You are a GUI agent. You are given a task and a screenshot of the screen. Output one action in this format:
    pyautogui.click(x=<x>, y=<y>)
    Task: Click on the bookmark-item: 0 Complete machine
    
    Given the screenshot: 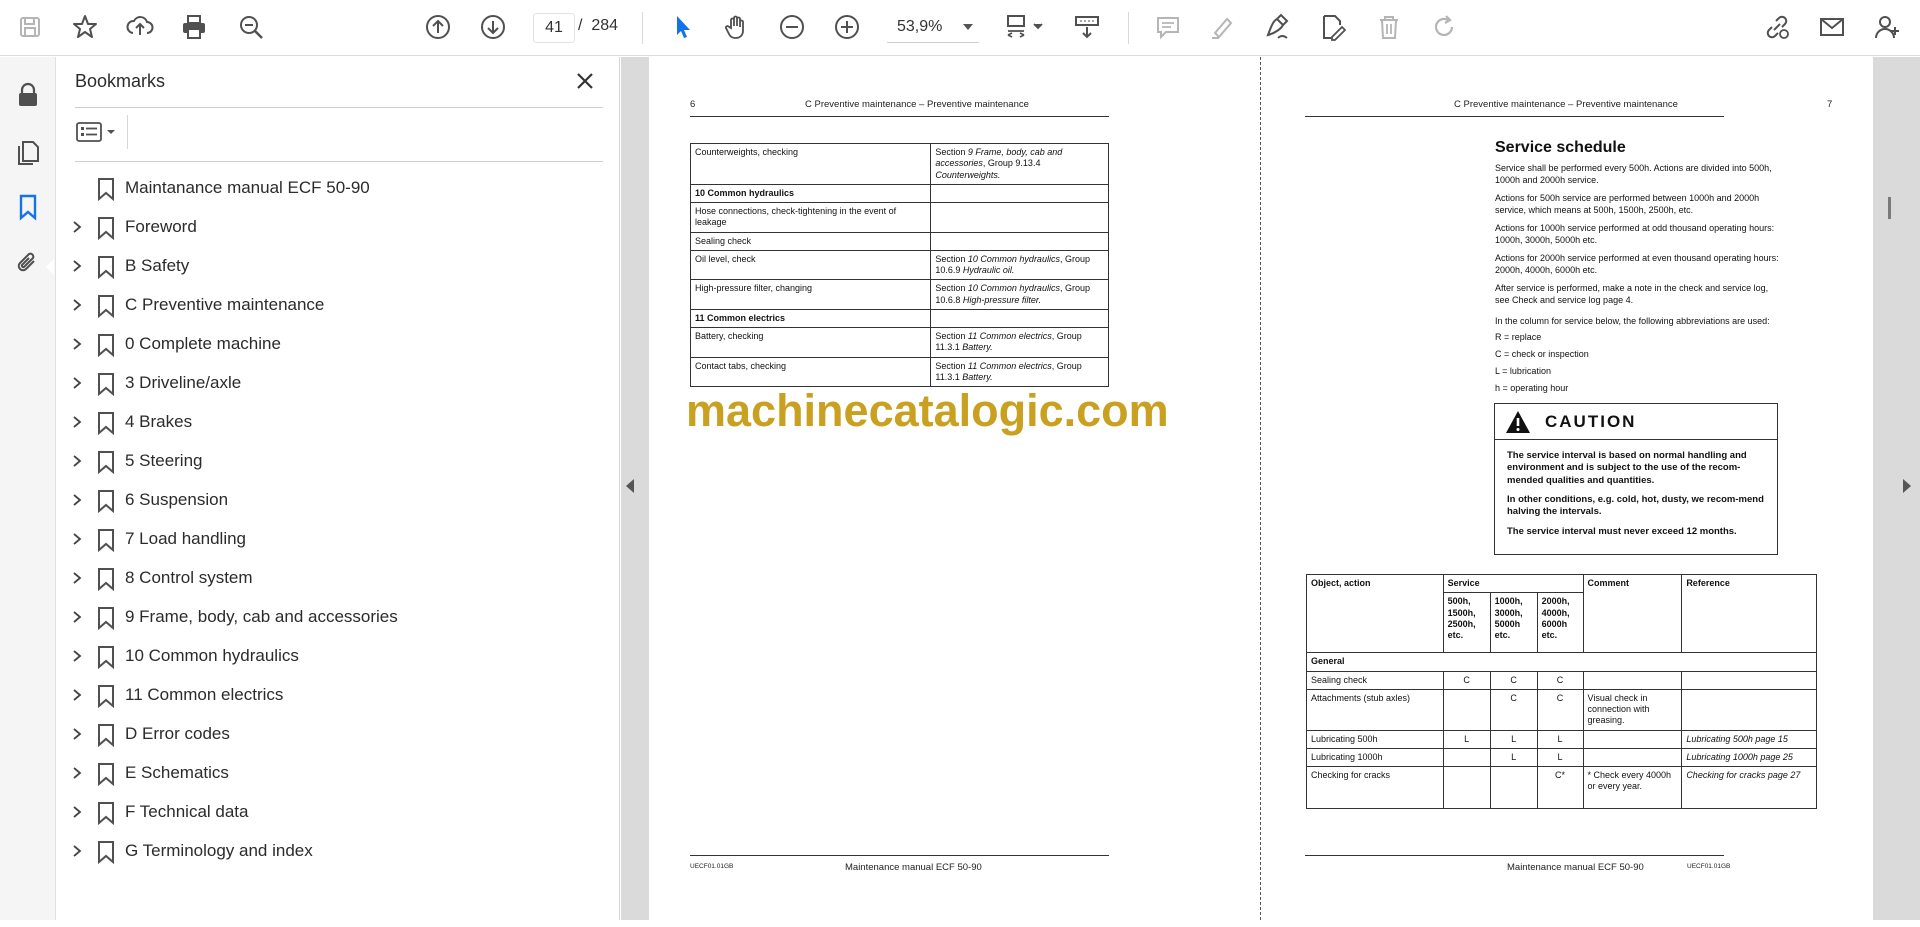 What is the action you would take?
    pyautogui.click(x=337, y=344)
    